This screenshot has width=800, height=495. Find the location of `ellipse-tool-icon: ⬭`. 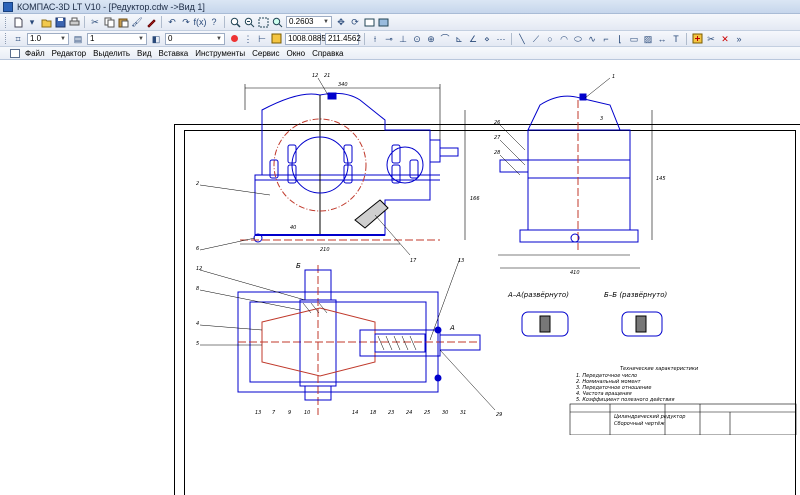

ellipse-tool-icon: ⬭ is located at coordinates (578, 39).